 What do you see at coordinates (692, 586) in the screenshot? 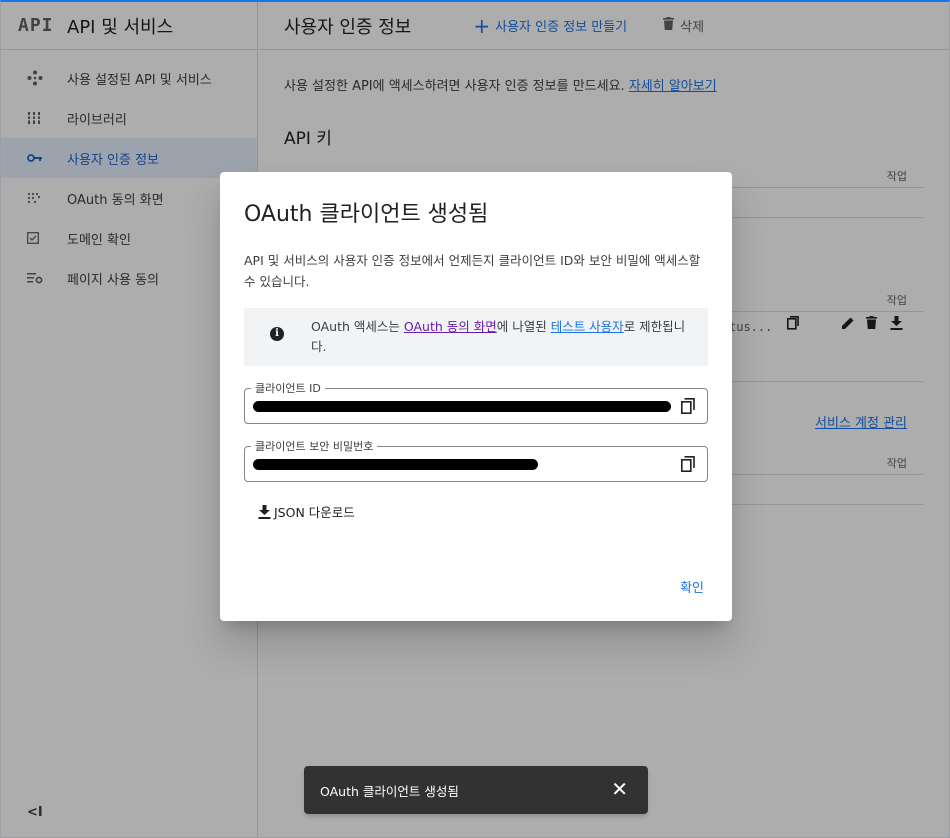
I see `ok-button: 확인` at bounding box center [692, 586].